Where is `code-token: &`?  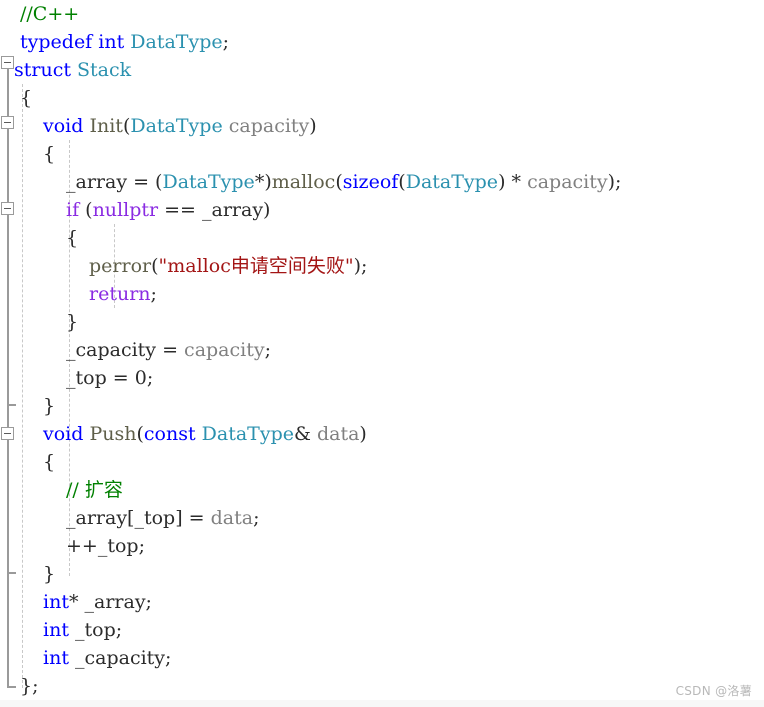
code-token: & is located at coordinates (305, 434).